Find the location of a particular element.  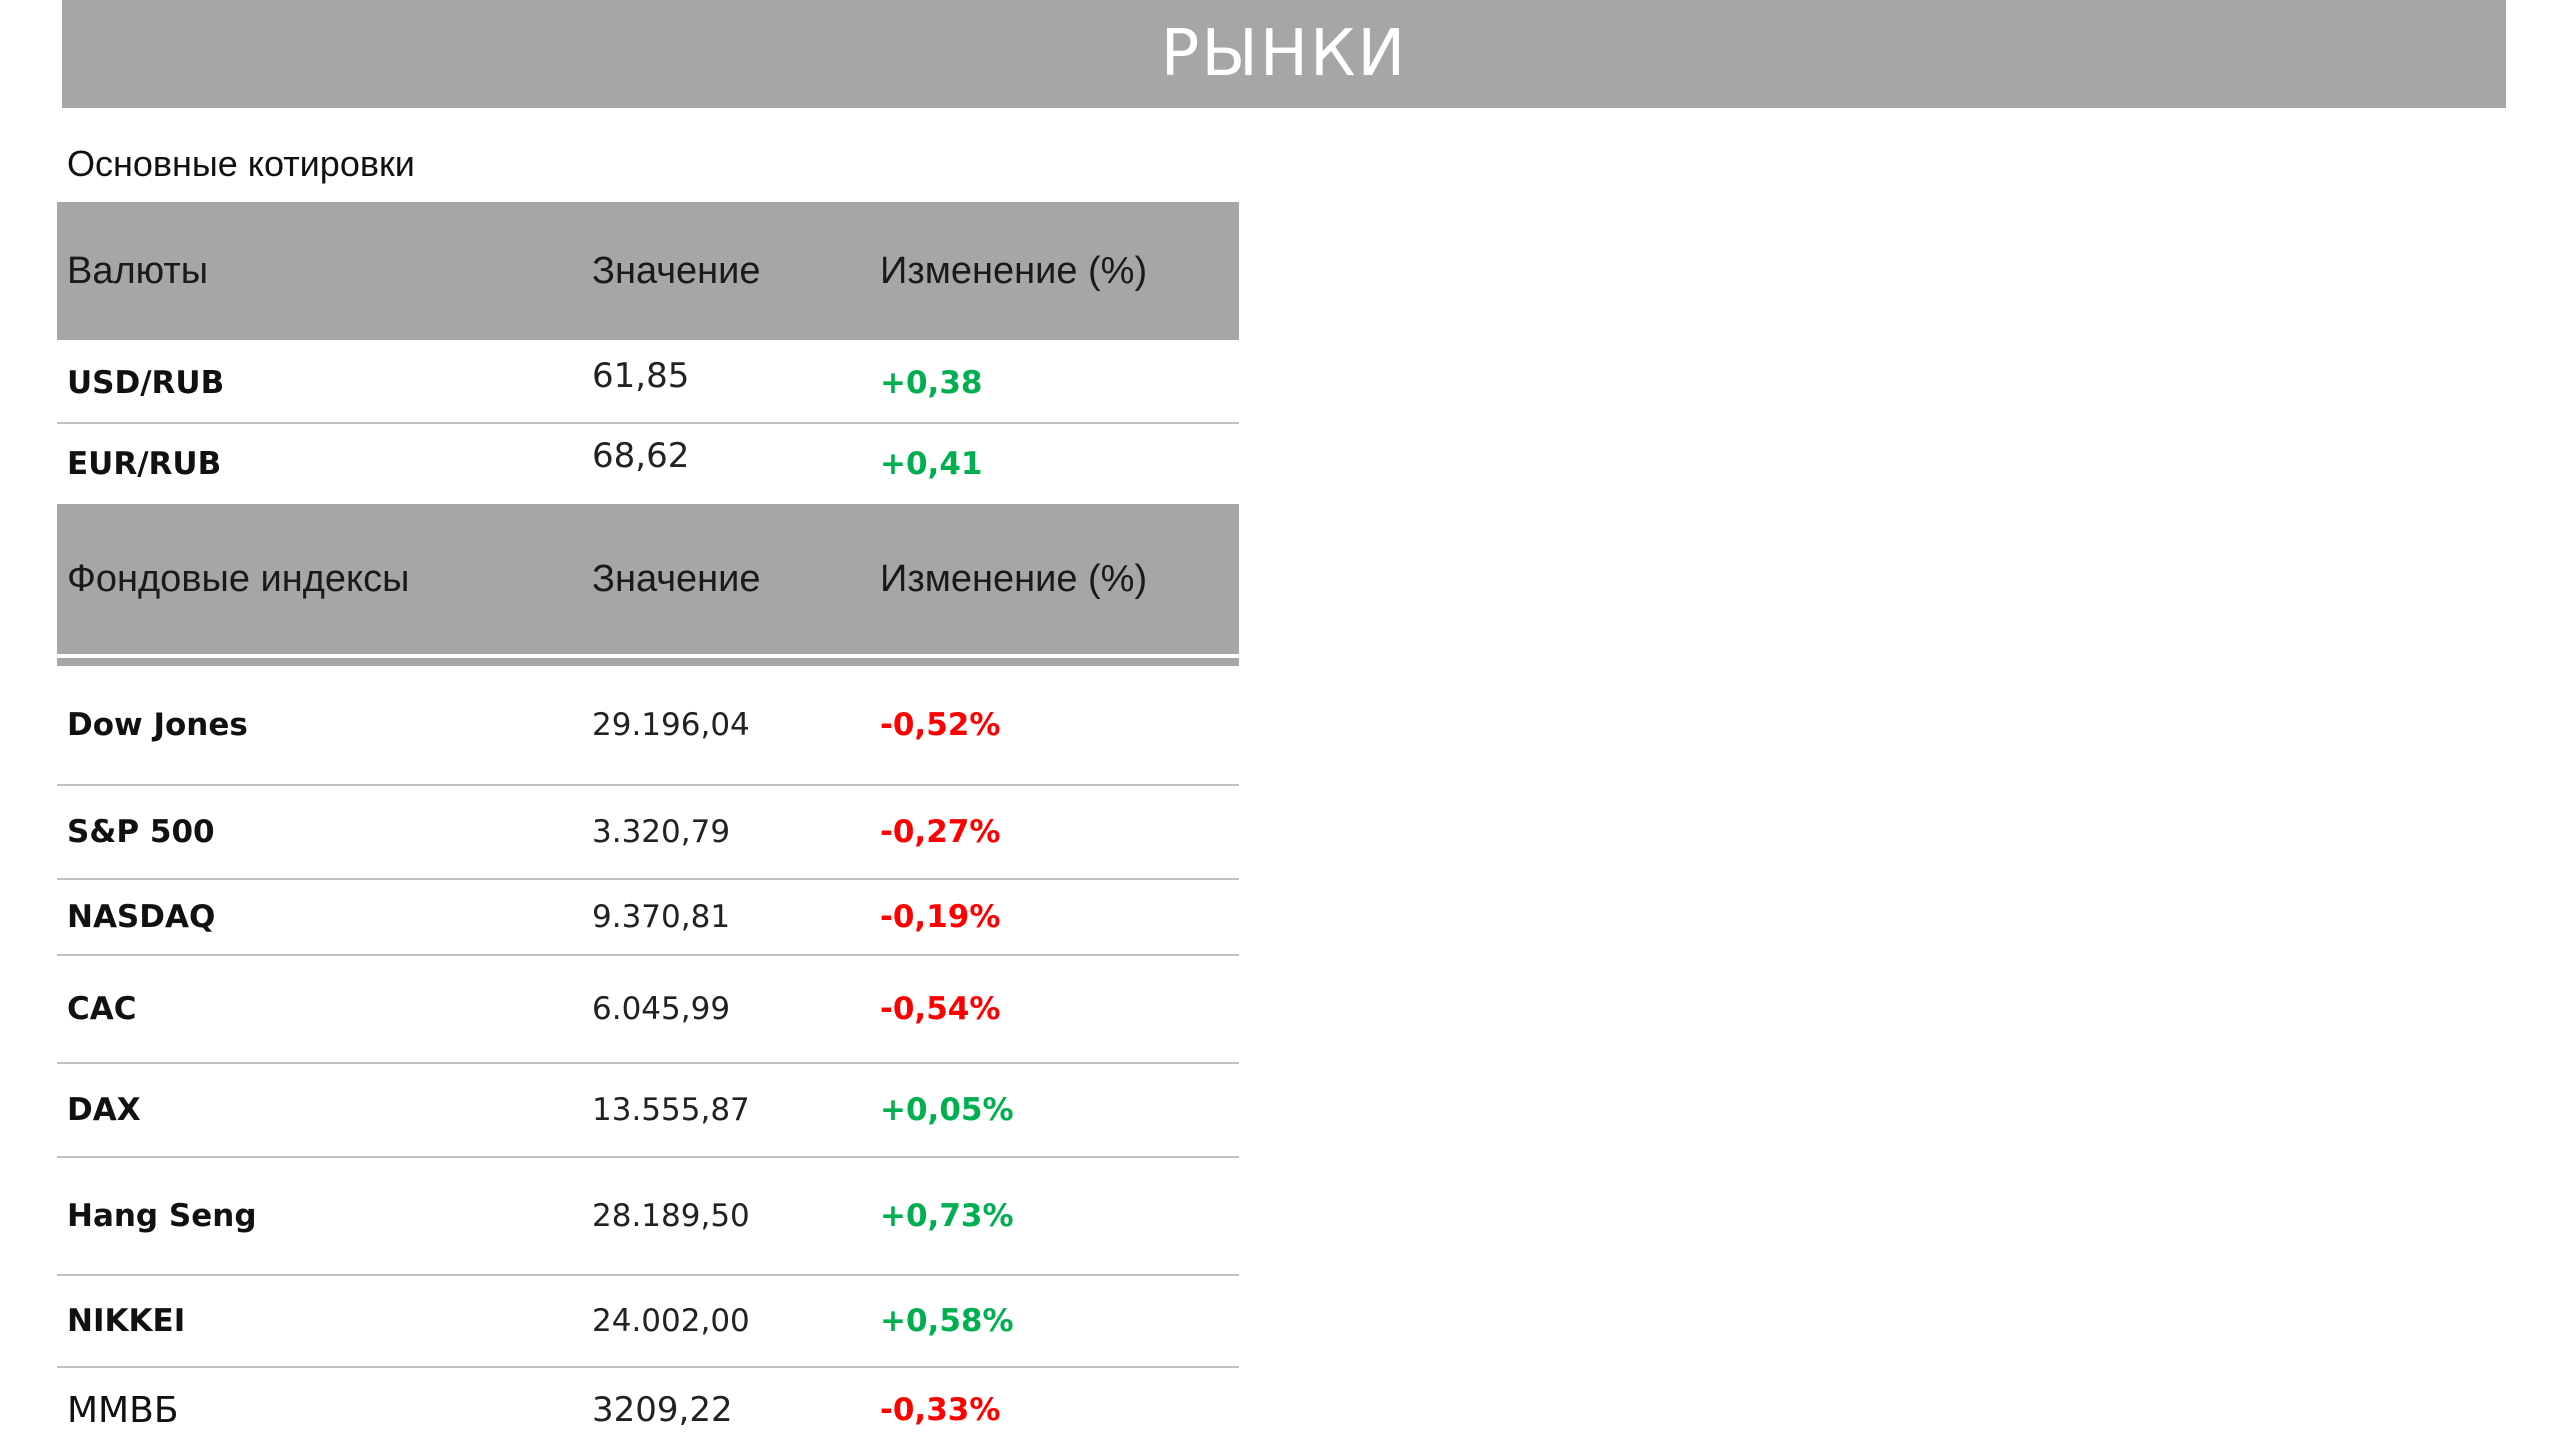

row-name: Dow Jones is located at coordinates (157, 725).